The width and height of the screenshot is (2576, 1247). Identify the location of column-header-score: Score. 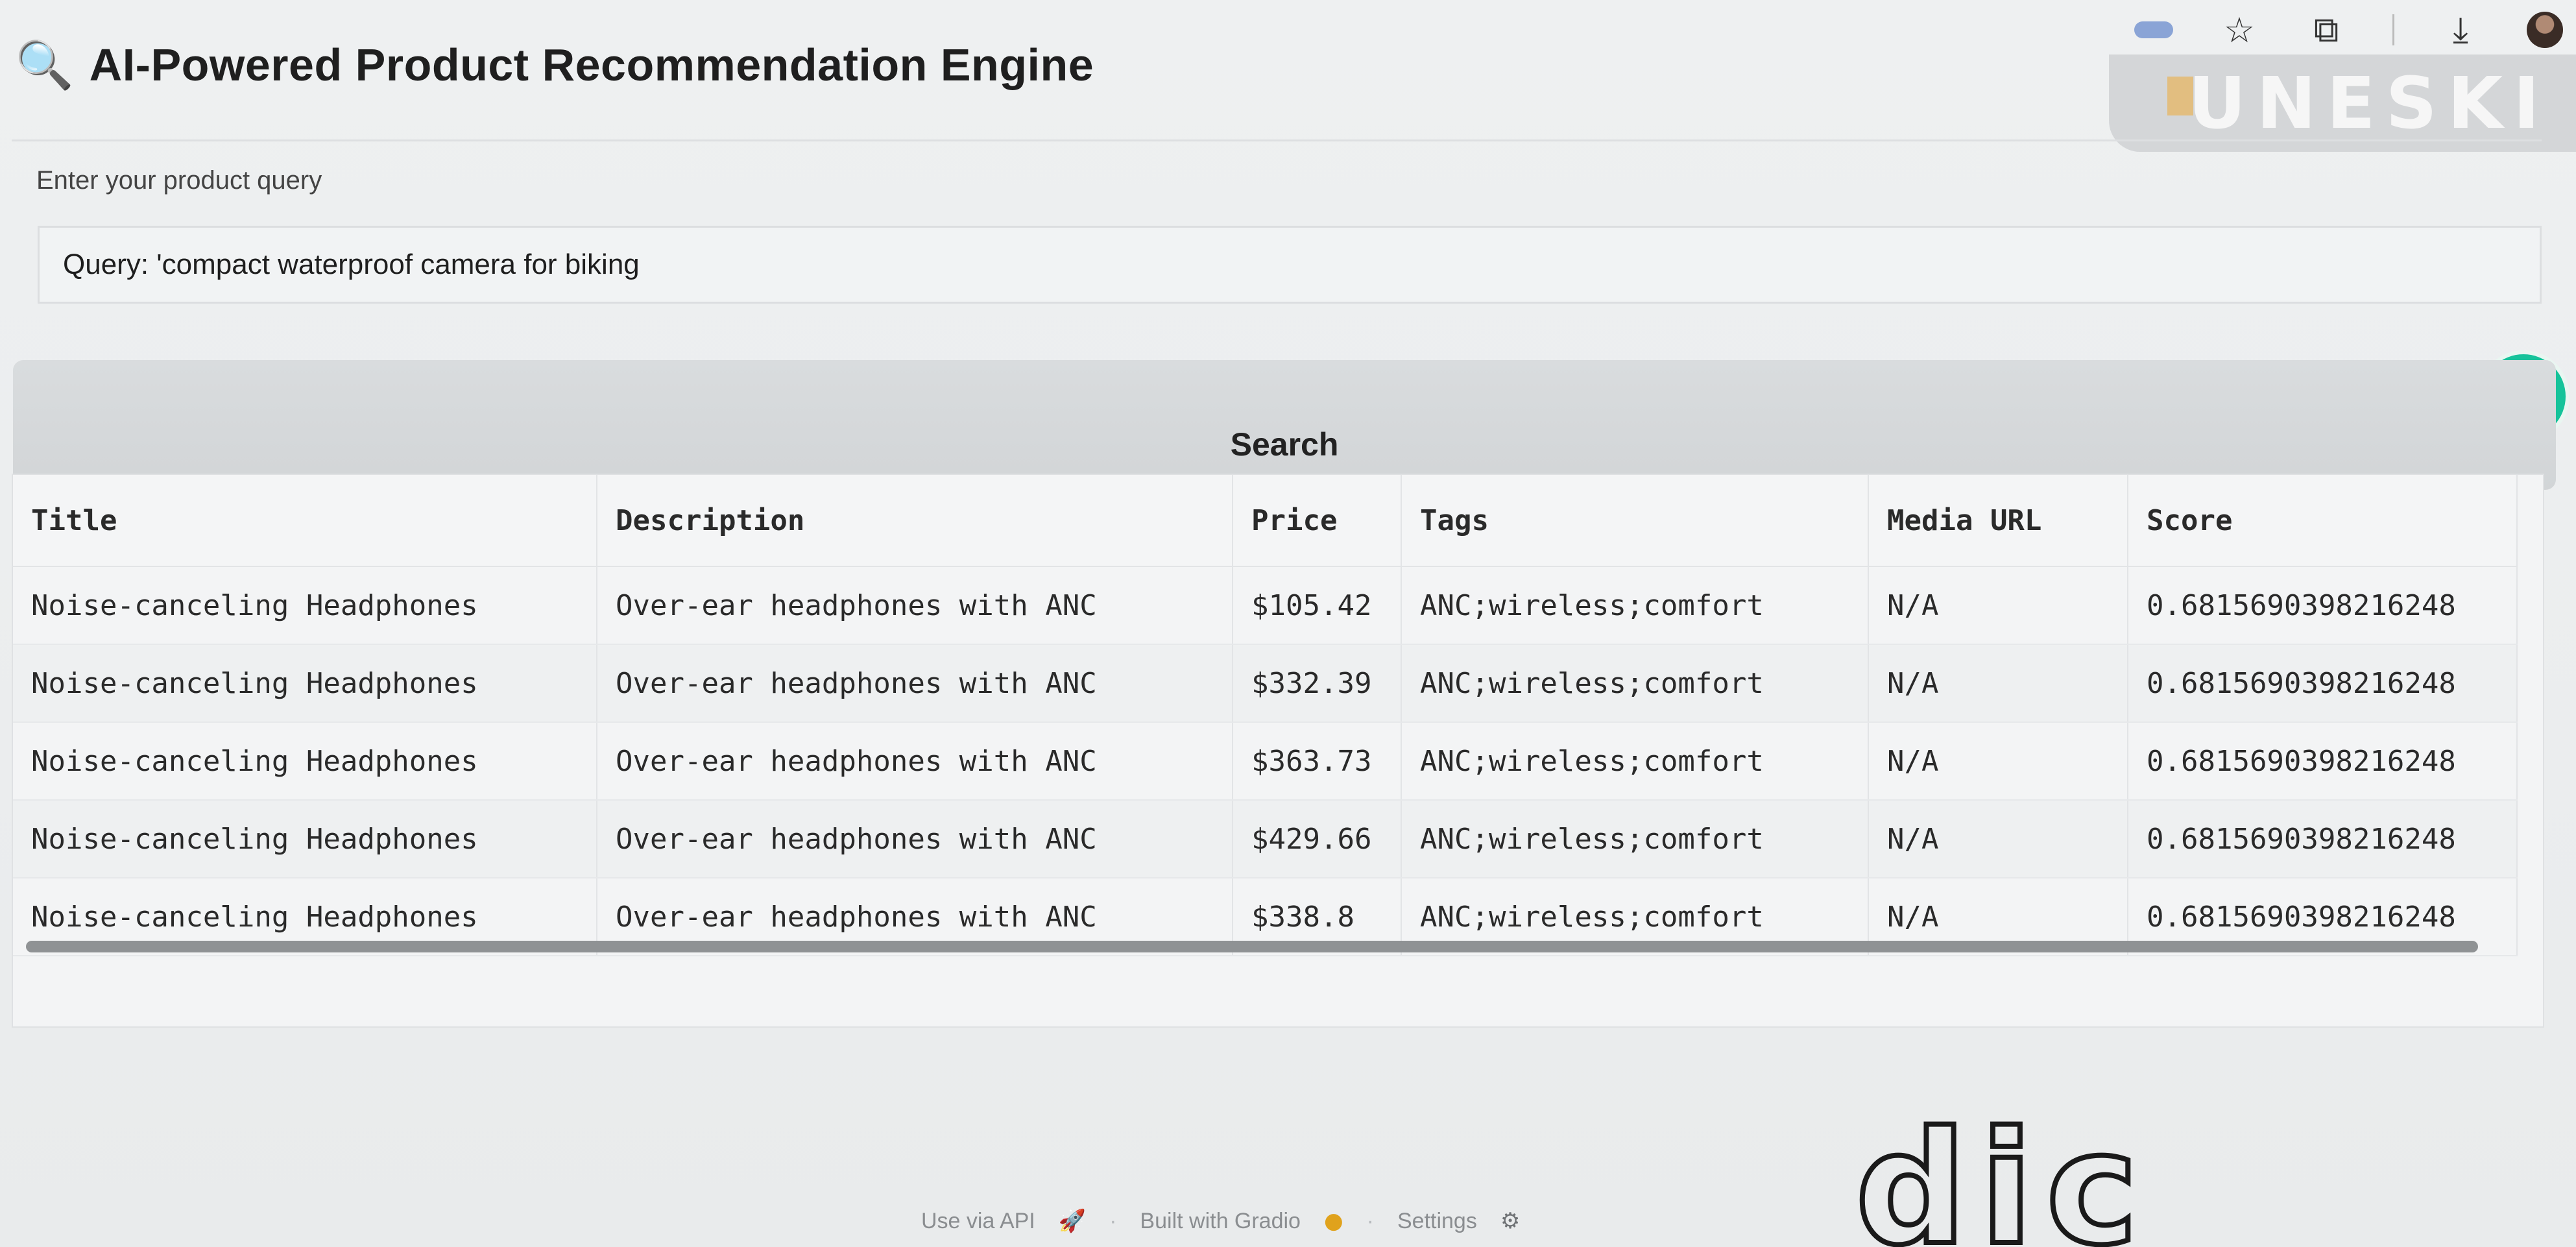
(2323, 521).